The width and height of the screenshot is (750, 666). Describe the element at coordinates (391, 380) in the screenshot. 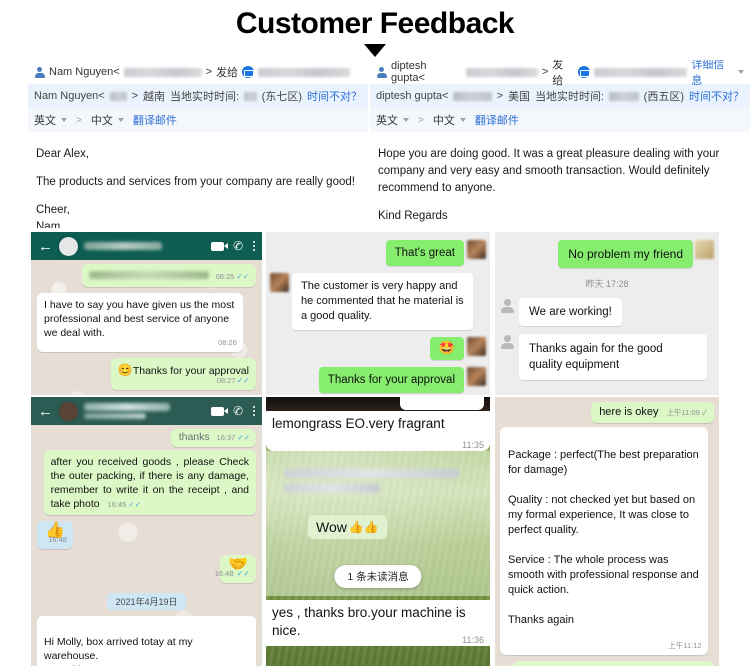

I see `message-text: Thanks for your approval` at that location.